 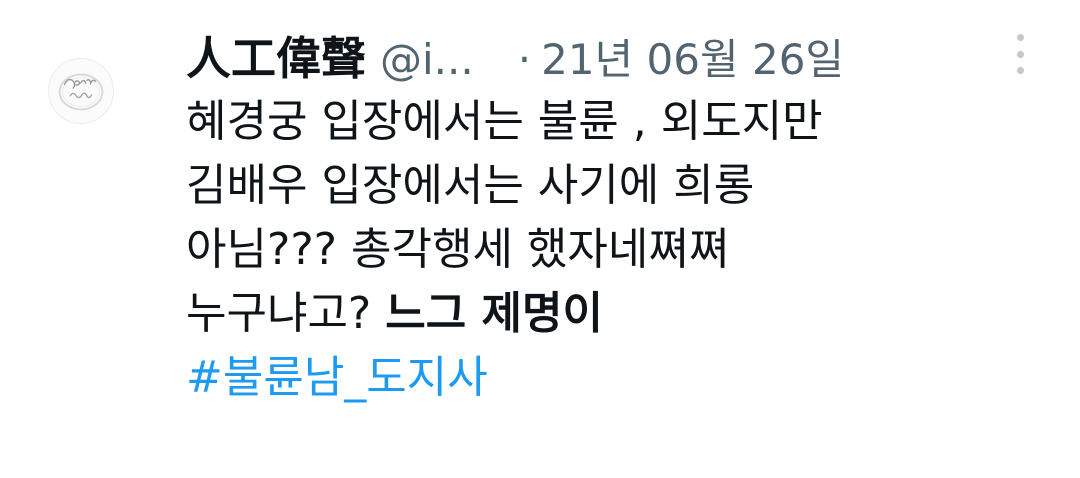 I want to click on hashtag-link: #불륜남_도지사, so click(x=337, y=377).